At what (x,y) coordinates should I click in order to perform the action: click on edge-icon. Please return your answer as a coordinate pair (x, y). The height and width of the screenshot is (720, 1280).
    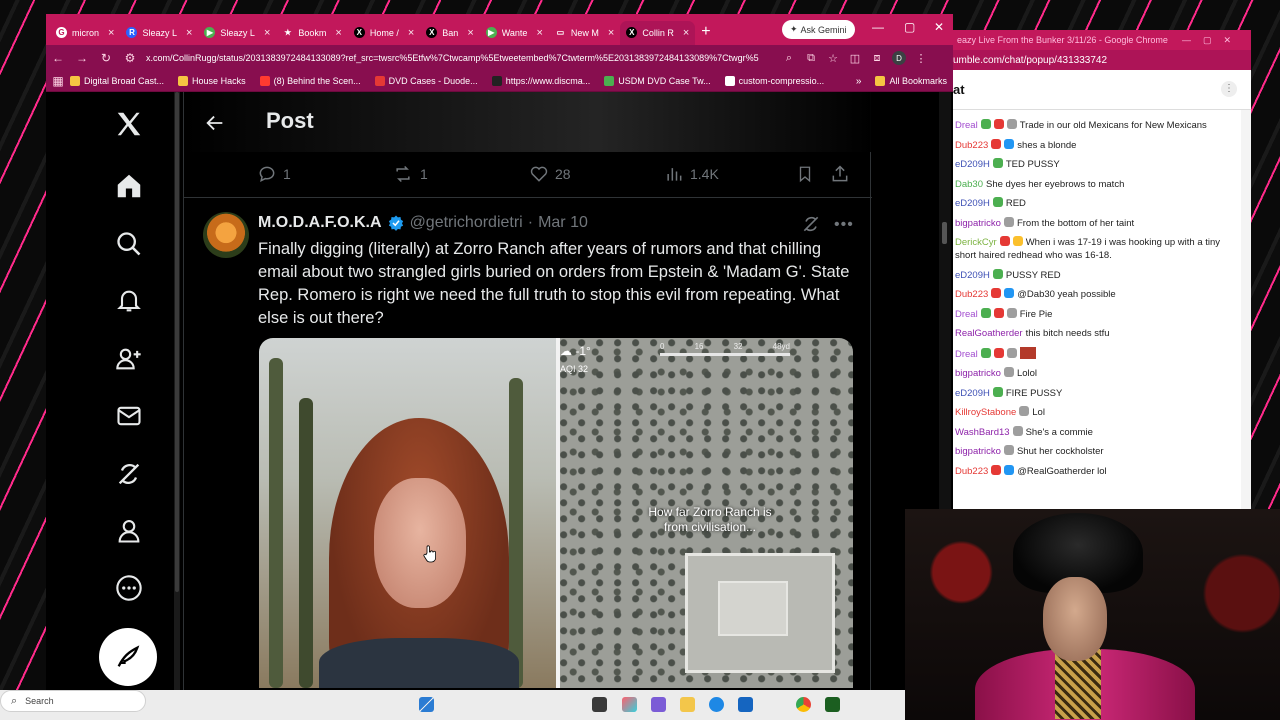
    Looking at the image, I should click on (716, 704).